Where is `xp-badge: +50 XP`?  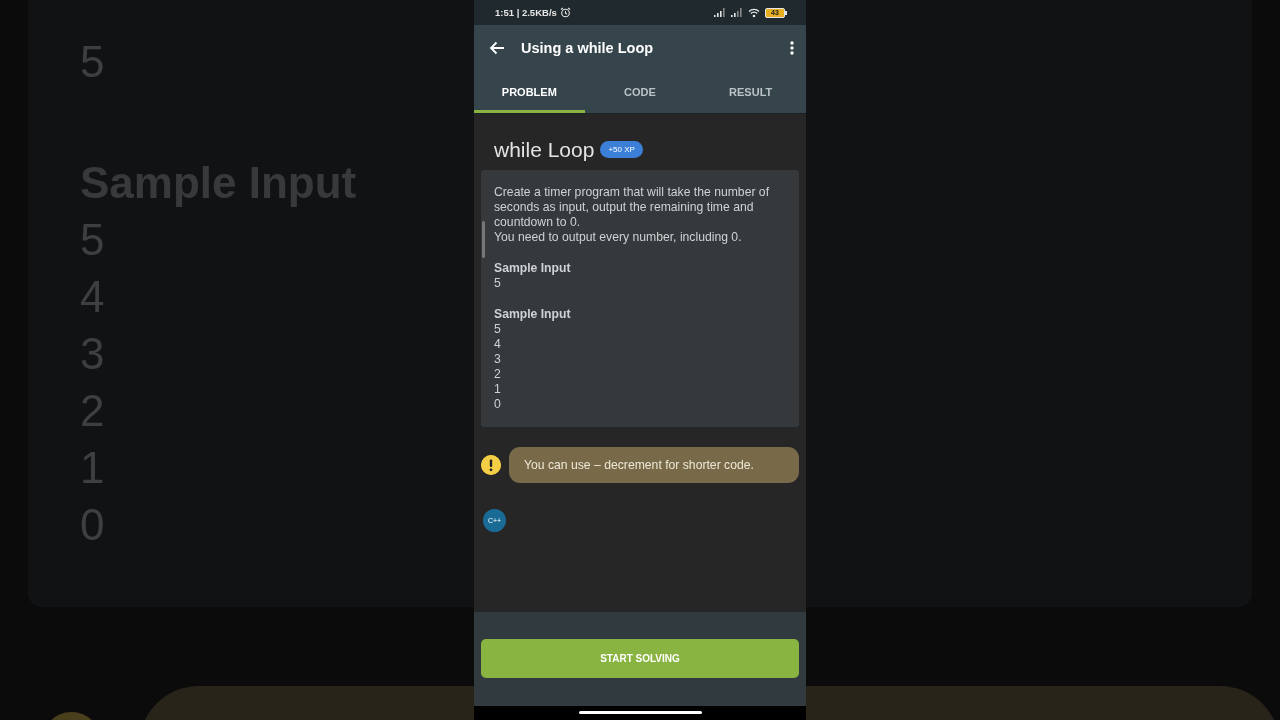
xp-badge: +50 XP is located at coordinates (621, 149).